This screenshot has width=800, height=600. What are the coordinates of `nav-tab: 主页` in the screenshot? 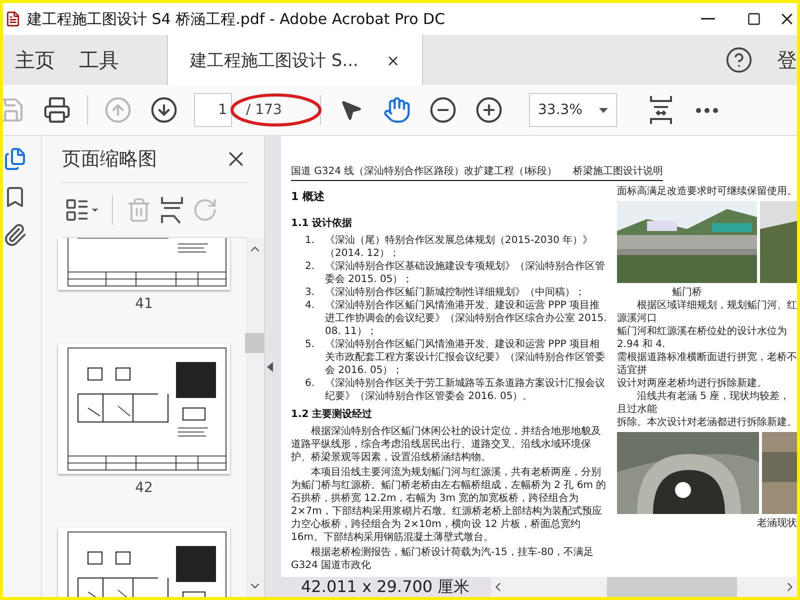 It's located at (35, 60).